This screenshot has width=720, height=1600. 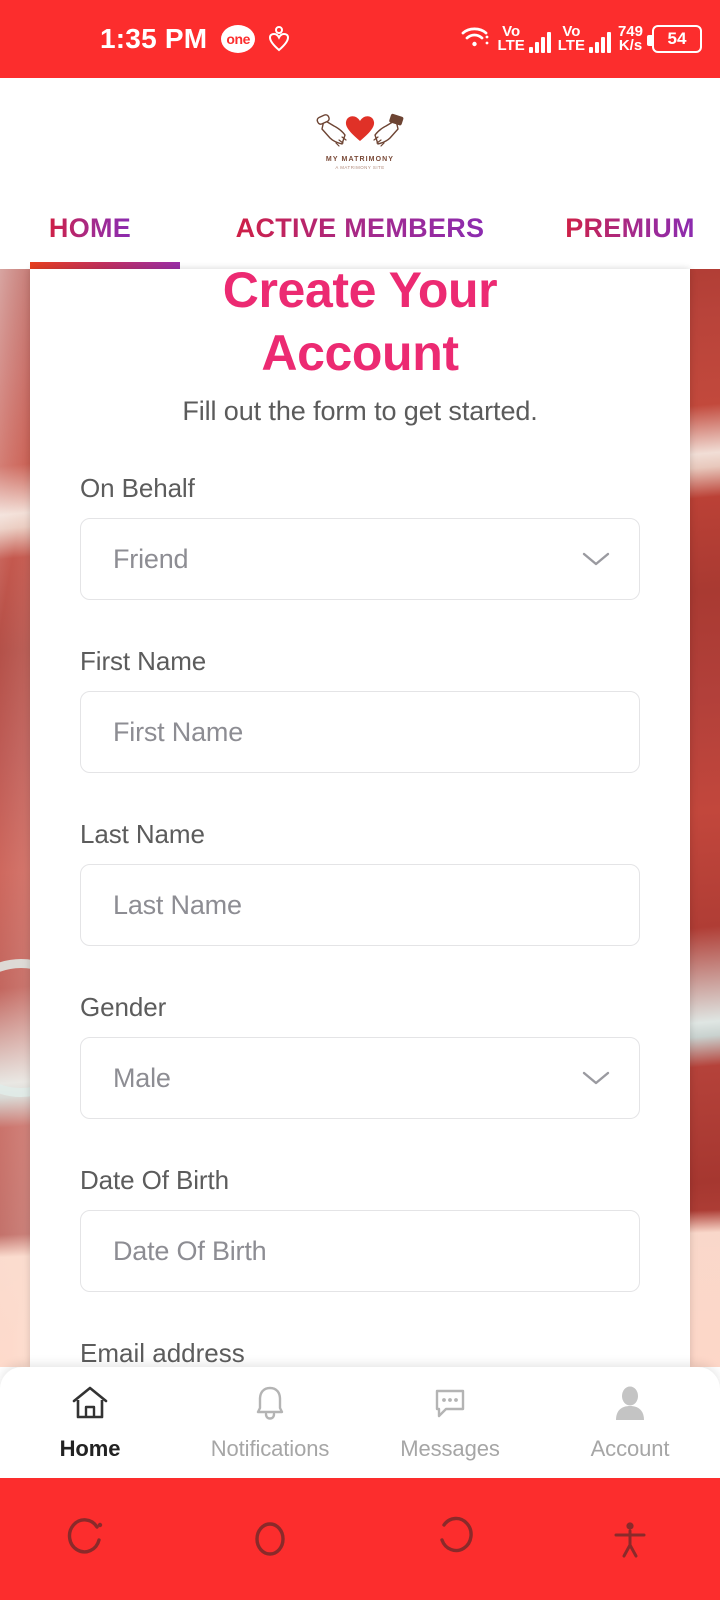 What do you see at coordinates (360, 905) in the screenshot?
I see `last-name-input: Last Name` at bounding box center [360, 905].